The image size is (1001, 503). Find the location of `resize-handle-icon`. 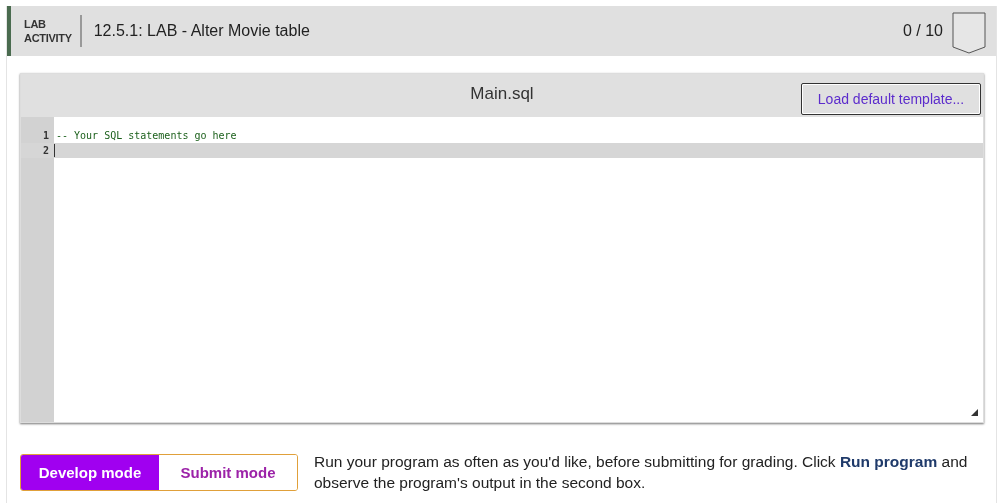

resize-handle-icon is located at coordinates (974, 412).